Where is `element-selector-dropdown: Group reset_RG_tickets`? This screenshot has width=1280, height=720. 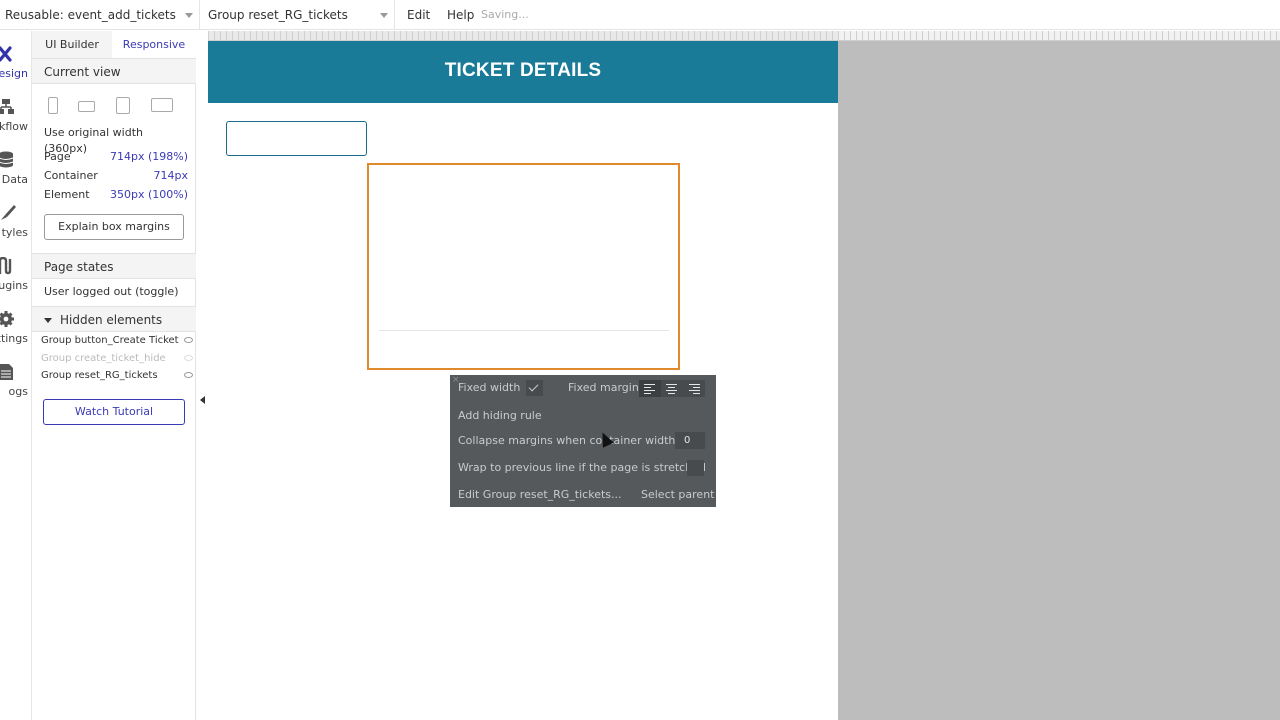
element-selector-dropdown: Group reset_RG_tickets is located at coordinates (299, 15).